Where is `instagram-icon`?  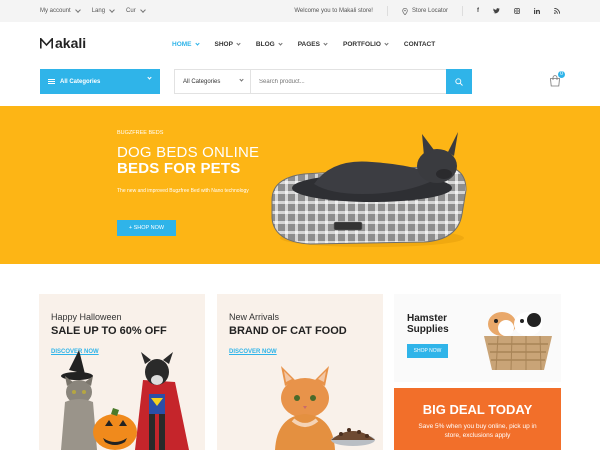 instagram-icon is located at coordinates (517, 11).